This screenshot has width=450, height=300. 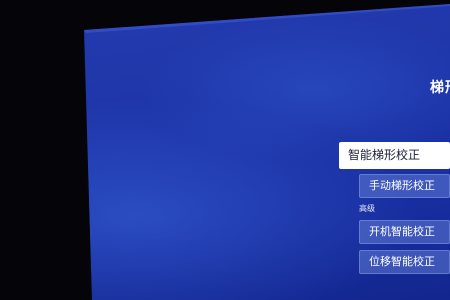 I want to click on advanced-section-label: 高级, so click(x=367, y=208).